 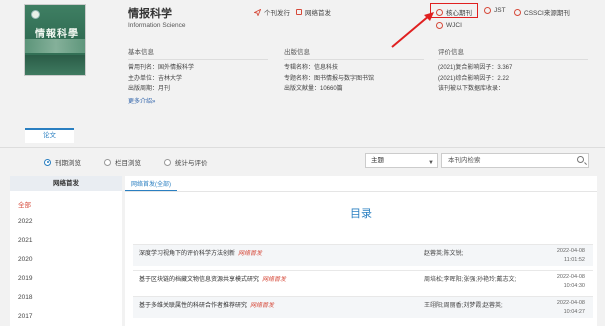 What do you see at coordinates (66, 183) in the screenshot?
I see `sidebar-header: 网络首发` at bounding box center [66, 183].